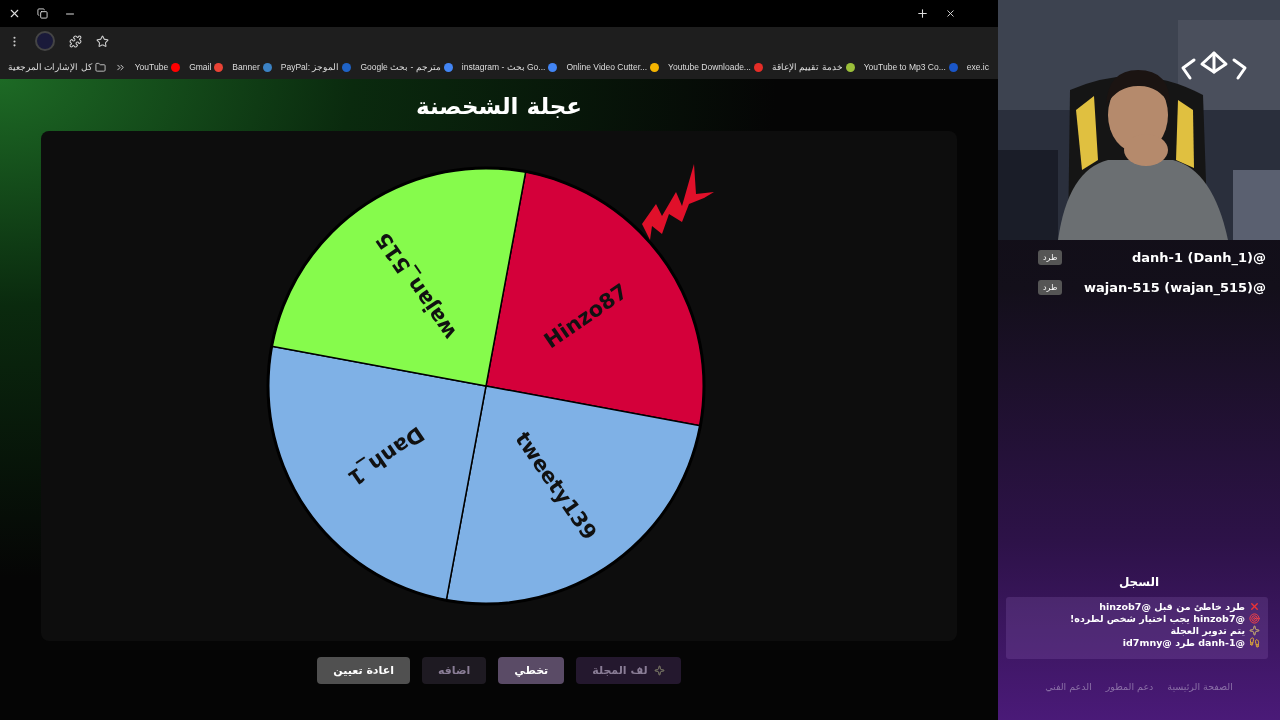 Image resolution: width=1280 pixels, height=720 pixels. I want to click on star-icon, so click(102, 41).